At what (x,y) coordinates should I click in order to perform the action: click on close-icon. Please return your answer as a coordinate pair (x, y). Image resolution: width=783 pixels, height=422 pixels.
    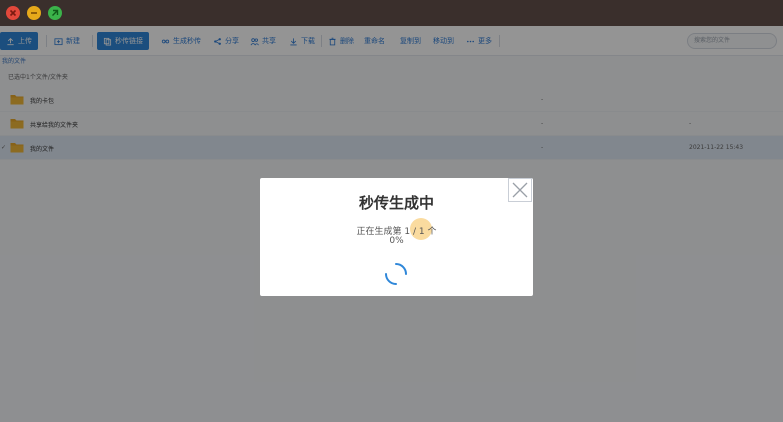
    Looking at the image, I should click on (13, 13).